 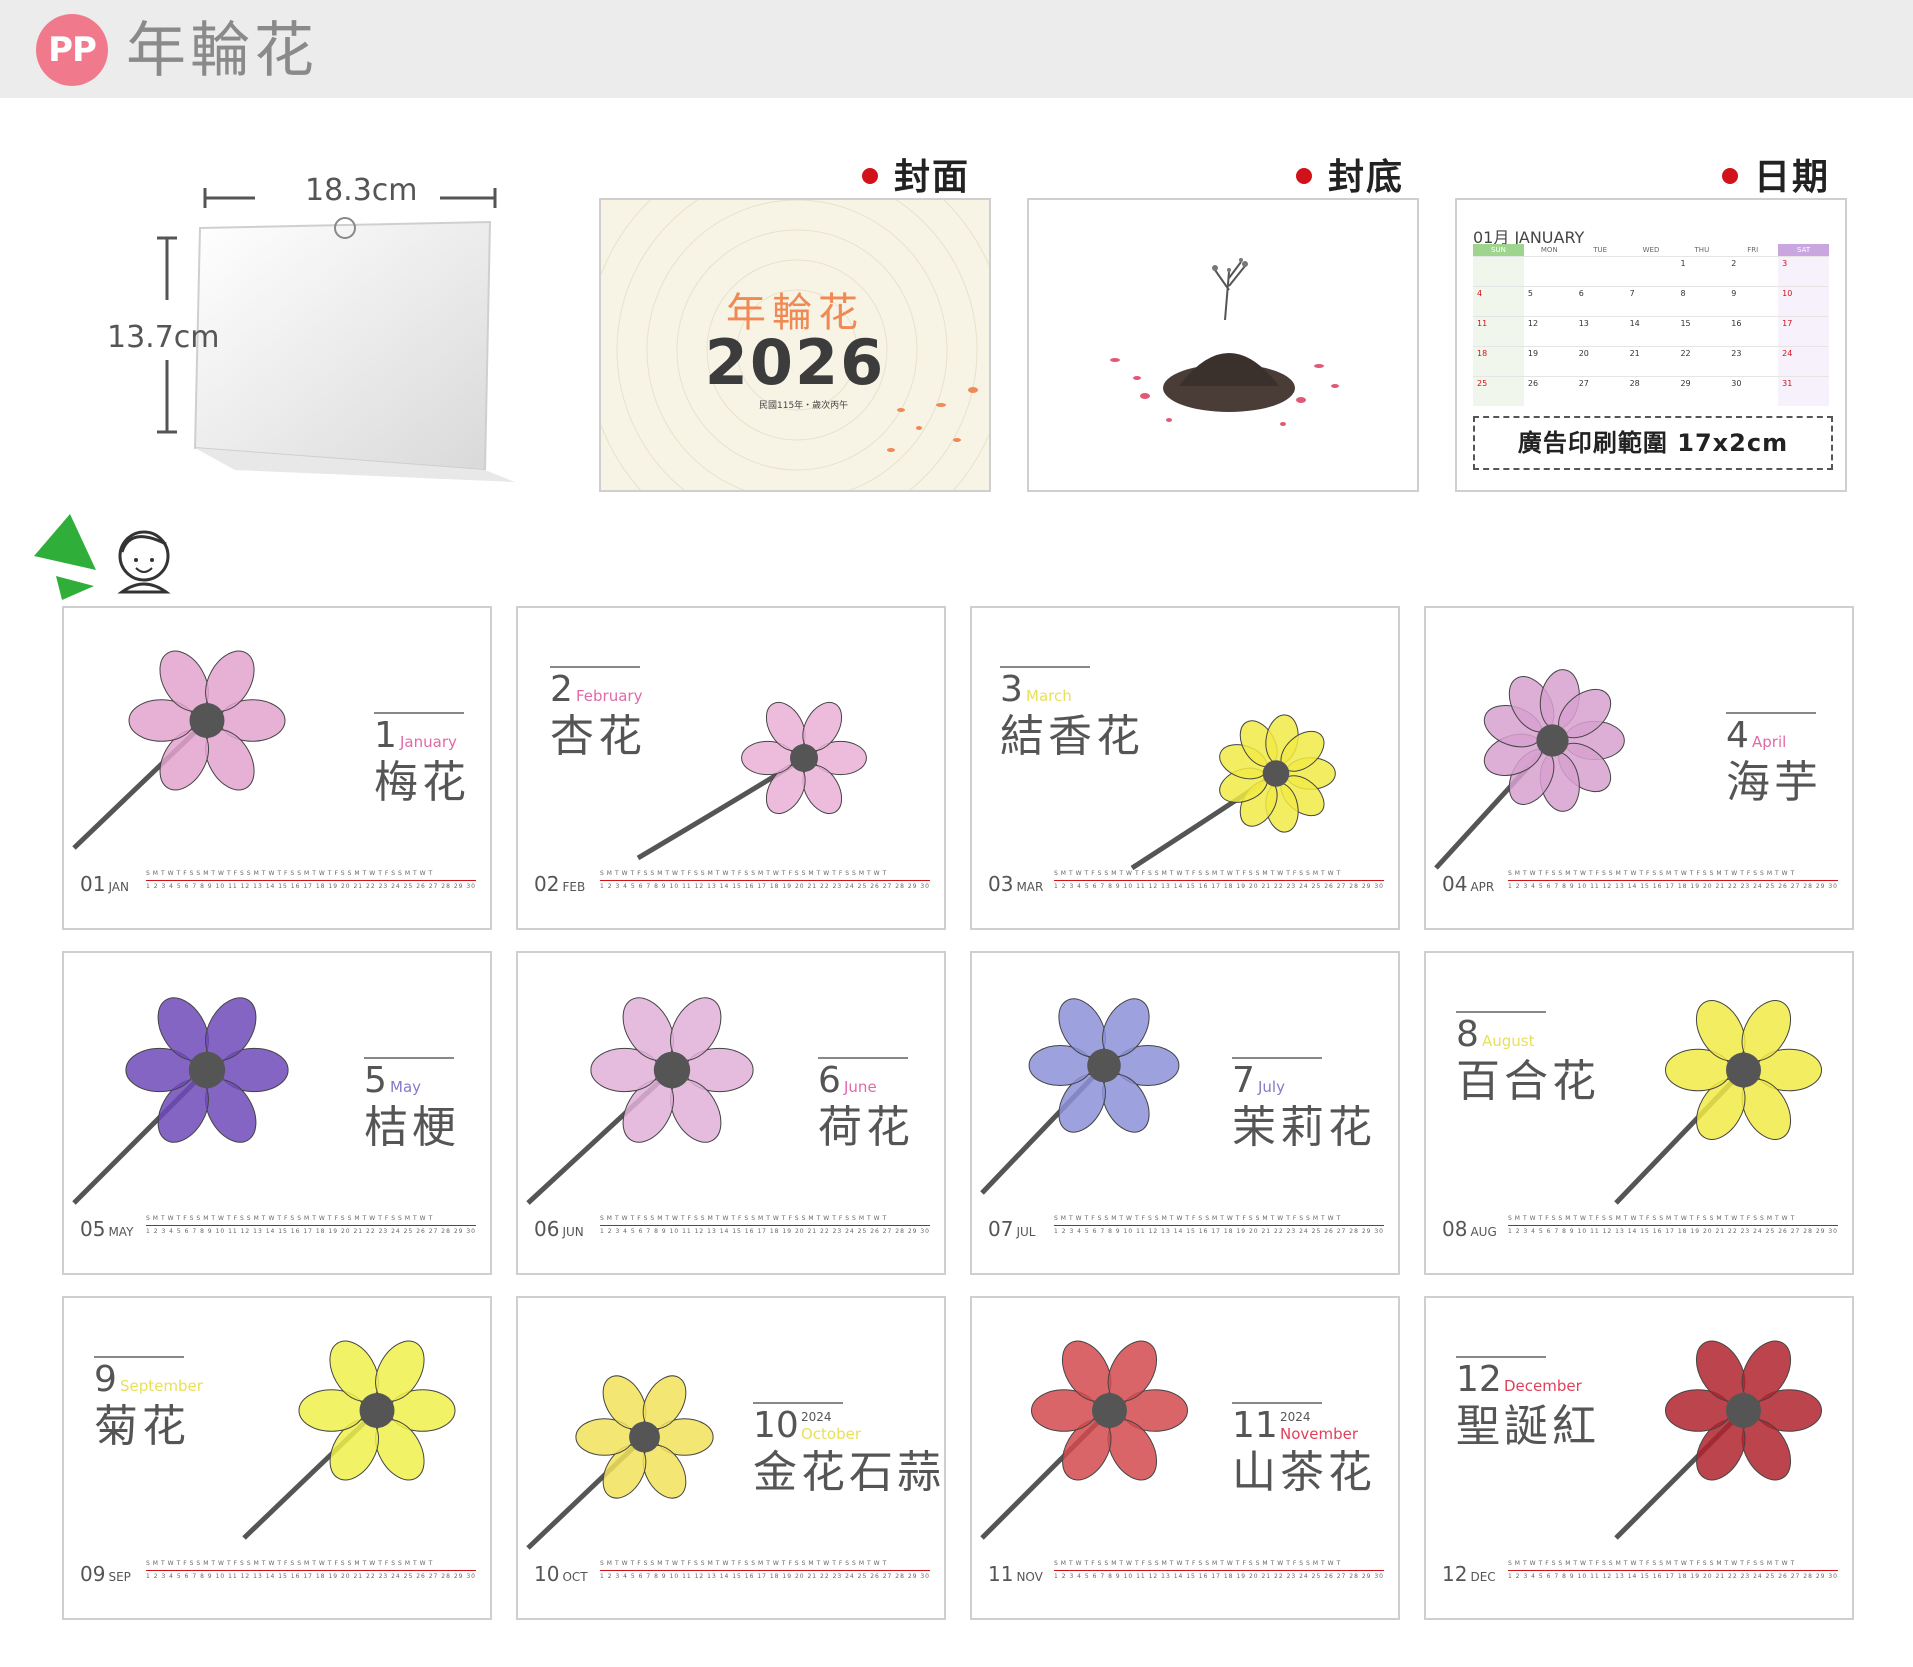 I want to click on month-abbreviation: APR, so click(x=1482, y=887).